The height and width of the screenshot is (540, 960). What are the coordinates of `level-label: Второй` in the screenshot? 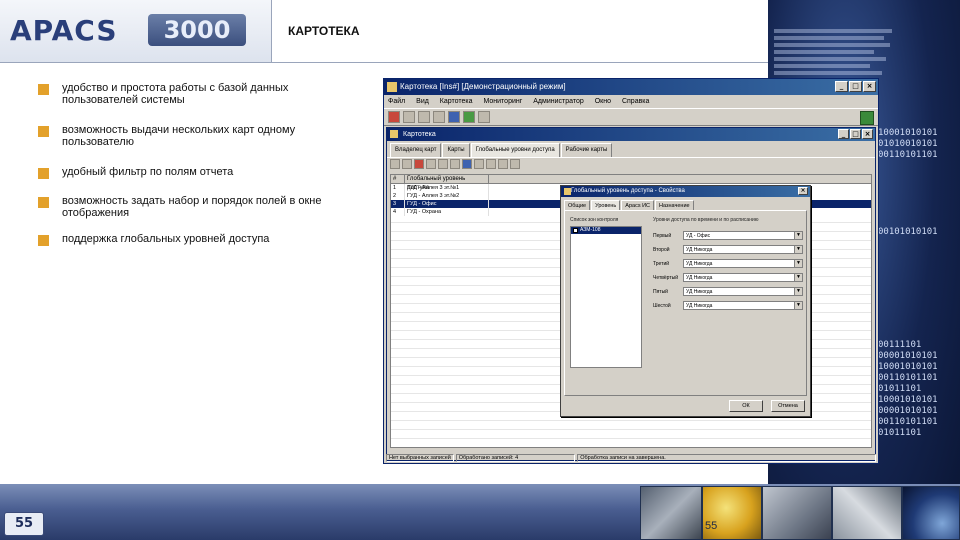 It's located at (661, 250).